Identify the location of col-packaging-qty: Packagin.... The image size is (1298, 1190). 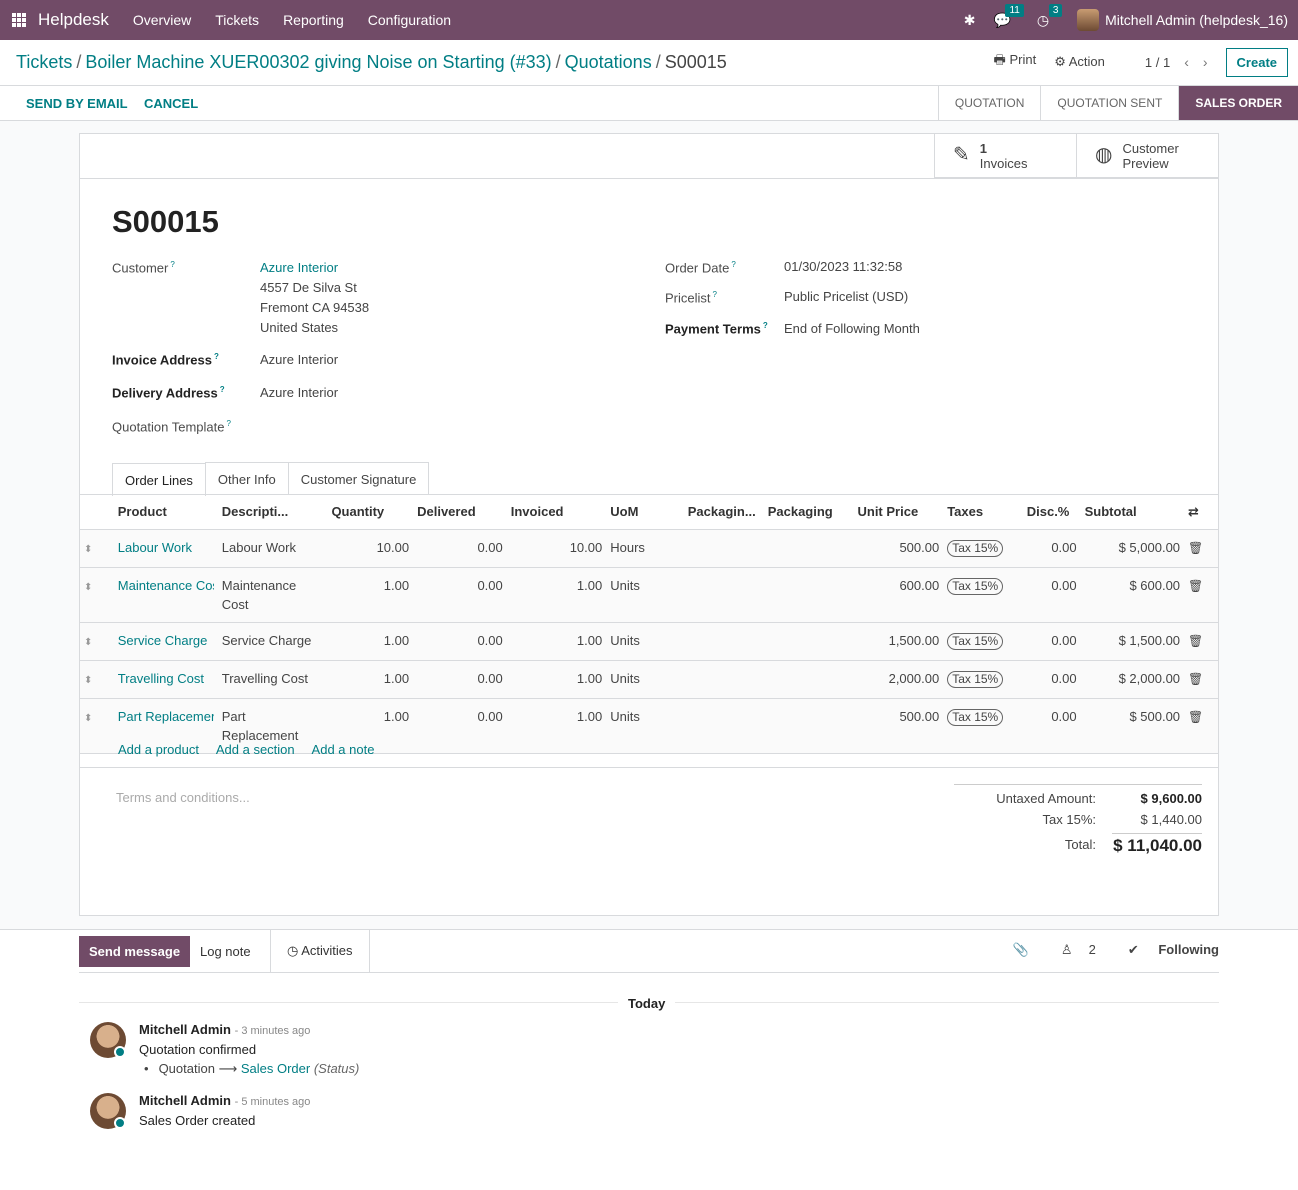
(723, 512).